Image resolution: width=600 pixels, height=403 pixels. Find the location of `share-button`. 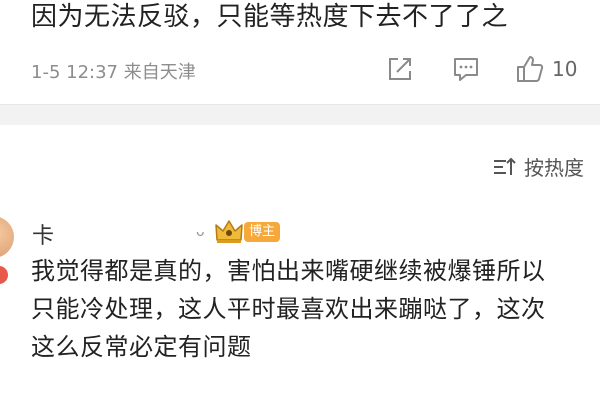

share-button is located at coordinates (400, 69).